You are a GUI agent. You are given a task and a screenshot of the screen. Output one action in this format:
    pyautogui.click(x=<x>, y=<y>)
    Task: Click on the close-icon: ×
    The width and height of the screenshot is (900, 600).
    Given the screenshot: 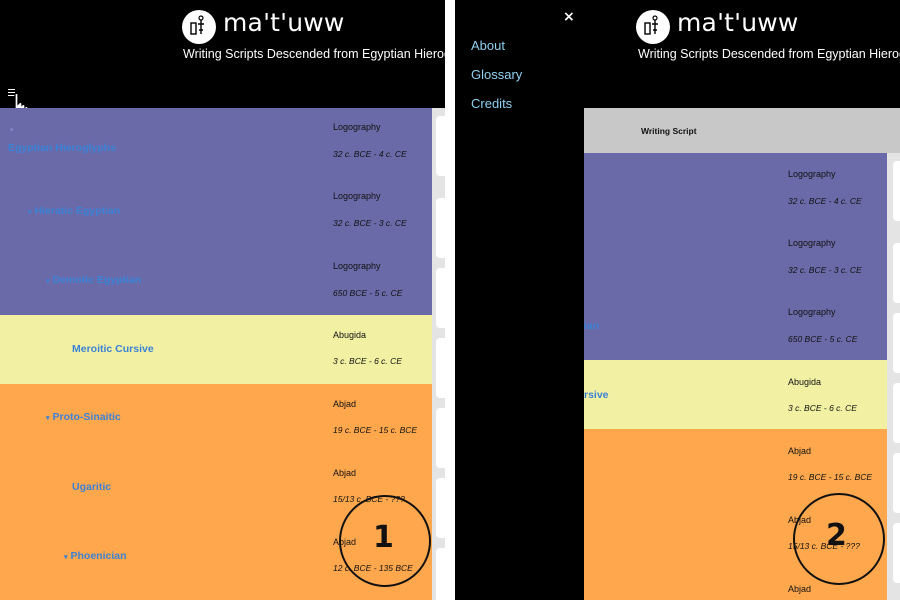 What is the action you would take?
    pyautogui.click(x=569, y=17)
    